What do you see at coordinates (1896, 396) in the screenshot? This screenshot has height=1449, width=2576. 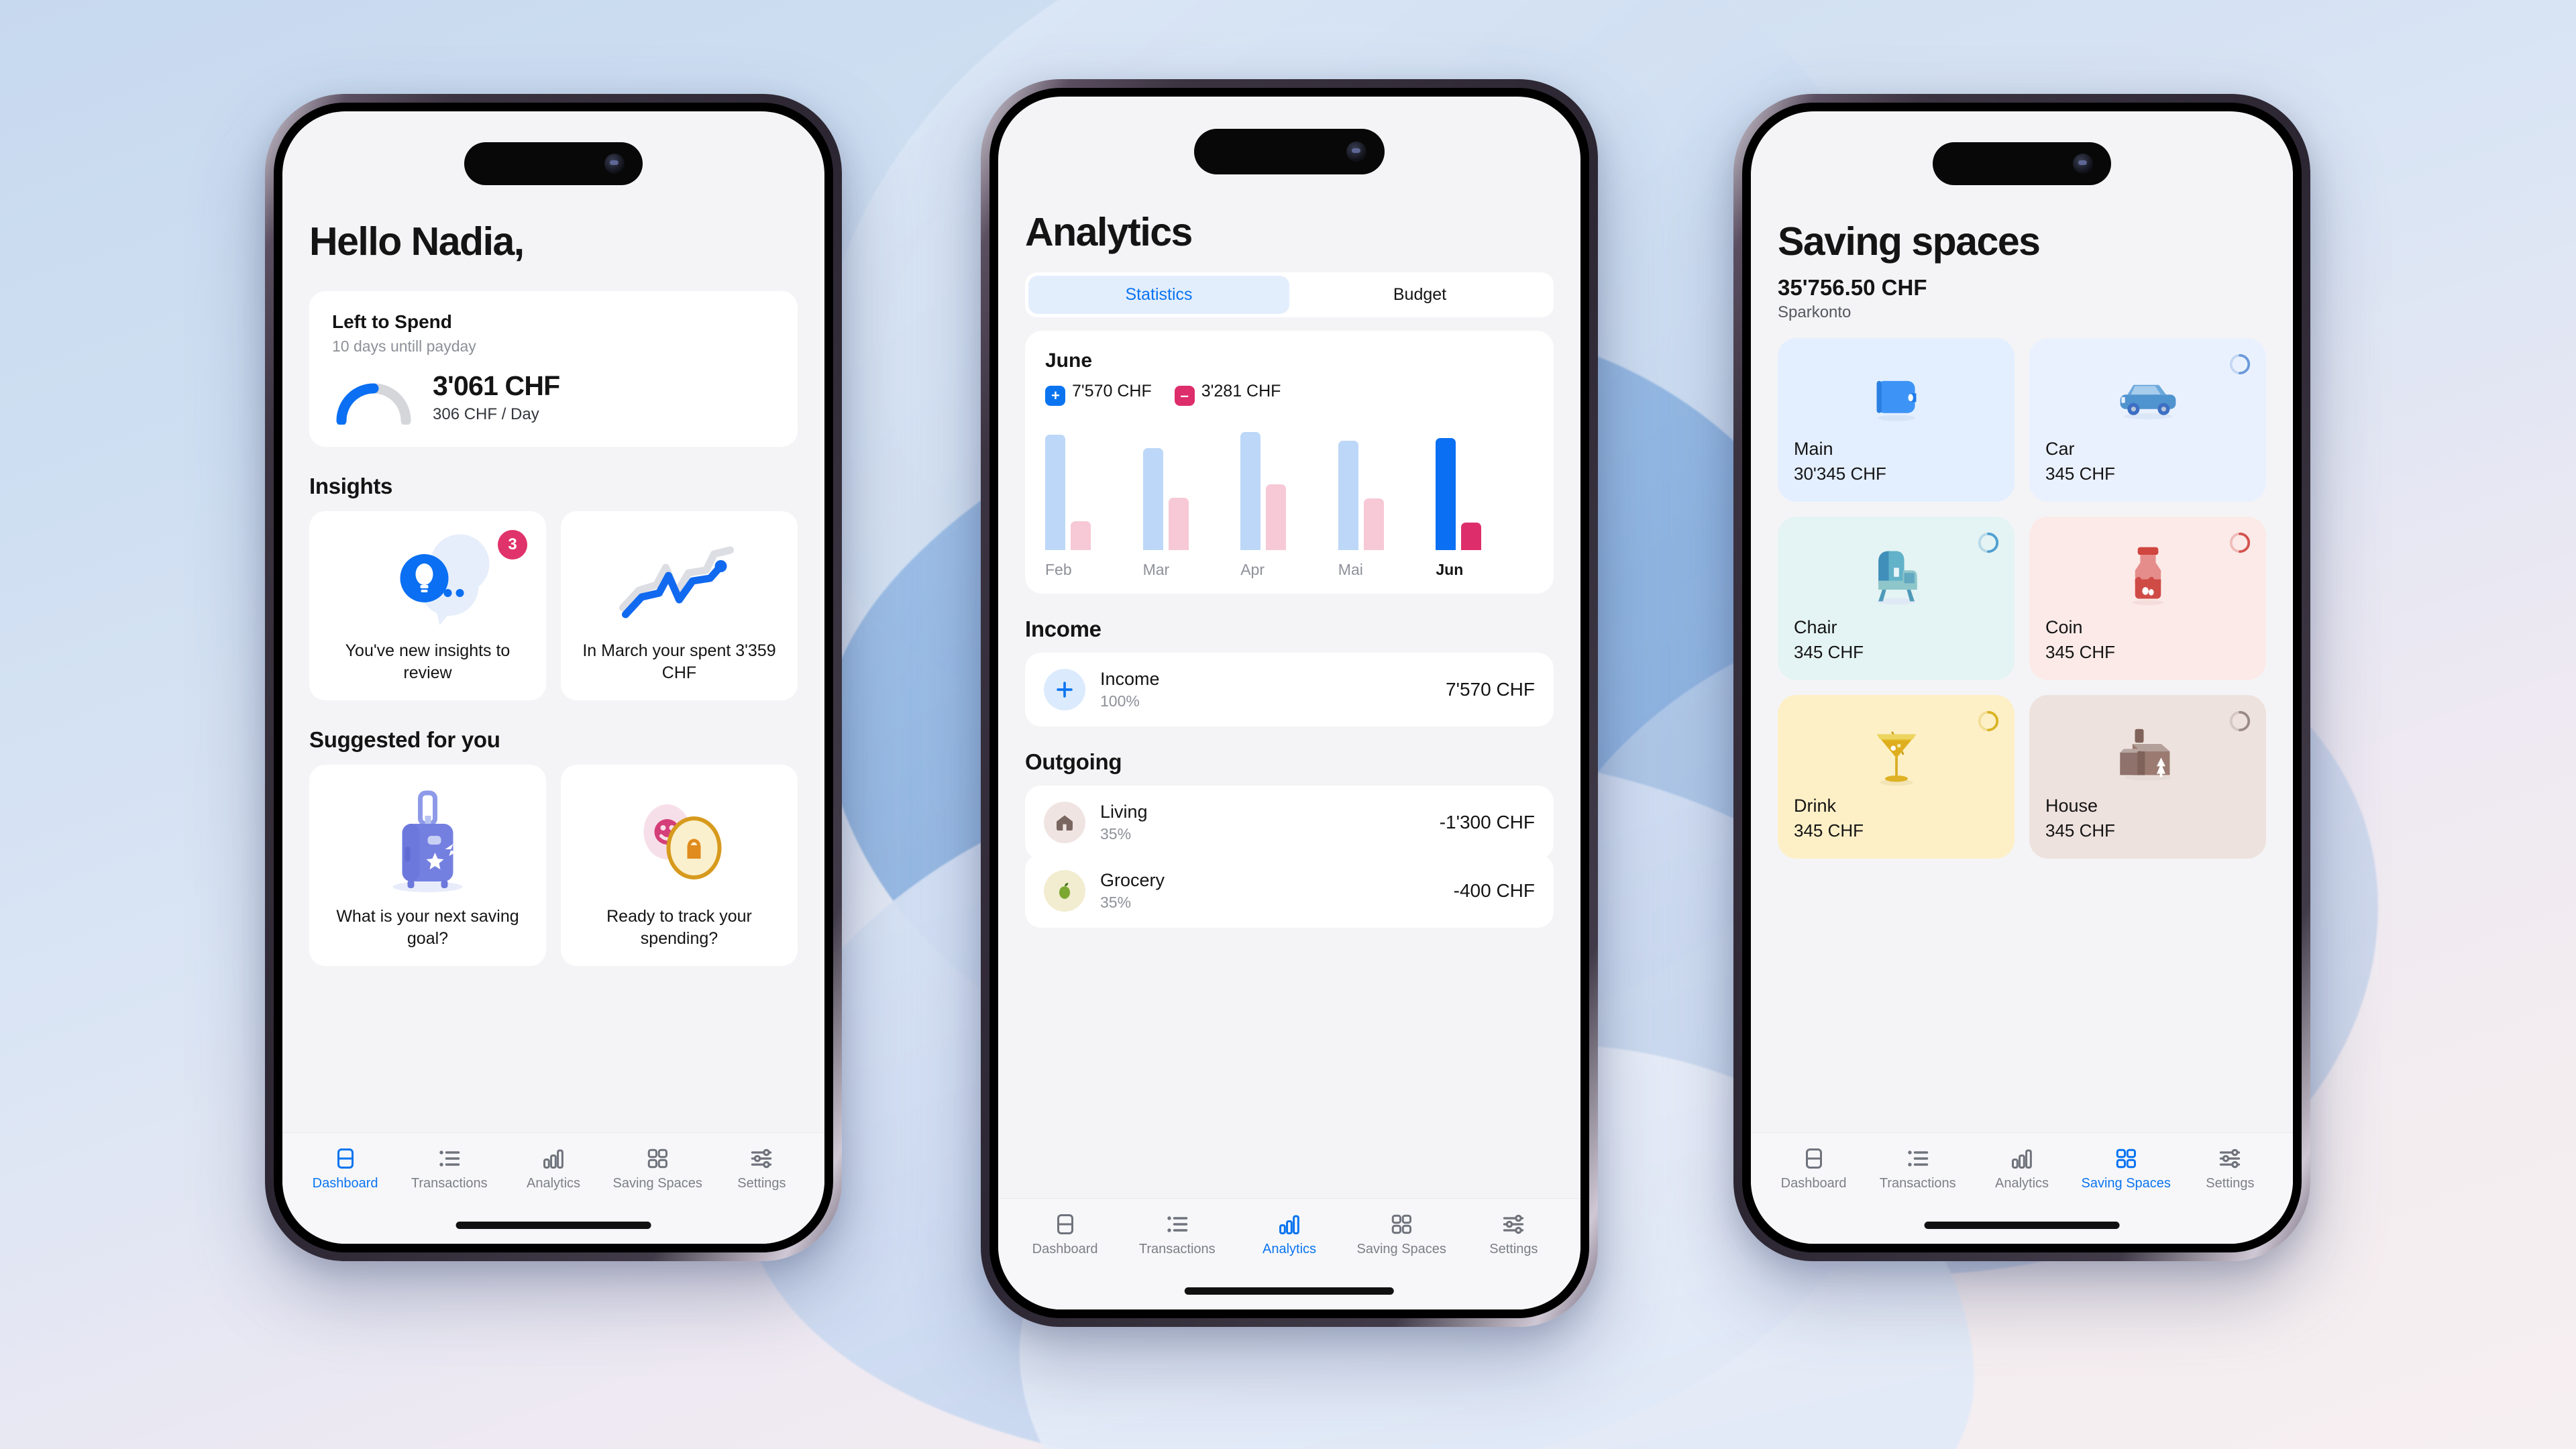 I see `wallet-icon` at bounding box center [1896, 396].